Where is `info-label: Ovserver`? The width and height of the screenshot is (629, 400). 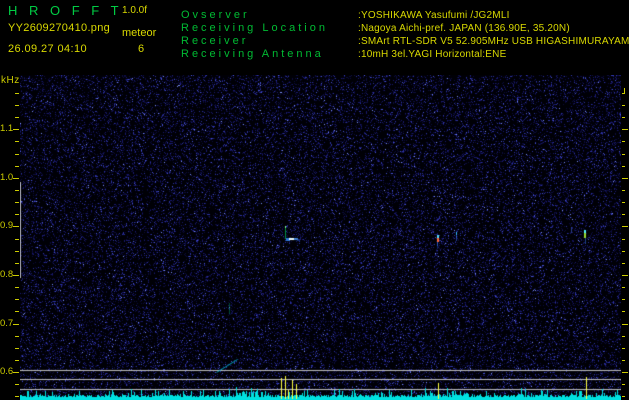 info-label: Ovserver is located at coordinates (215, 15).